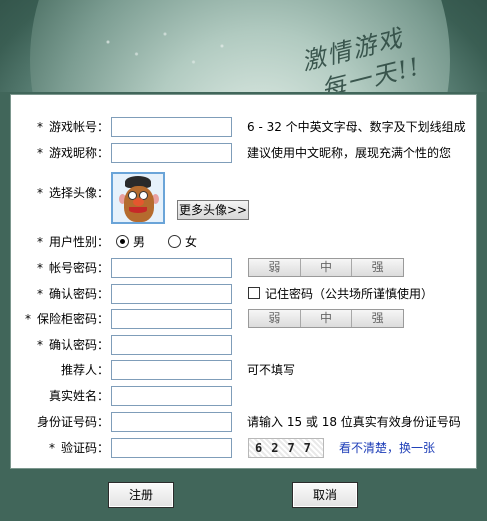 The height and width of the screenshot is (521, 487). Describe the element at coordinates (165, 50) in the screenshot. I see `globe-lights` at that location.